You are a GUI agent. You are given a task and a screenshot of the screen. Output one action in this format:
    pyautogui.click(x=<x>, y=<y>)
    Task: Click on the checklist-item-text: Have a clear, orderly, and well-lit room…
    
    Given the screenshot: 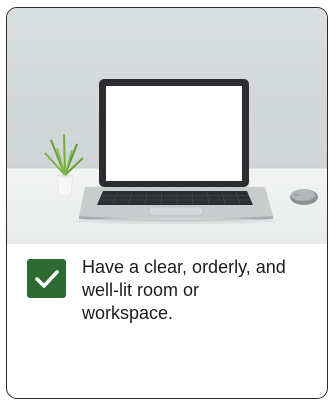 What is the action you would take?
    pyautogui.click(x=184, y=290)
    